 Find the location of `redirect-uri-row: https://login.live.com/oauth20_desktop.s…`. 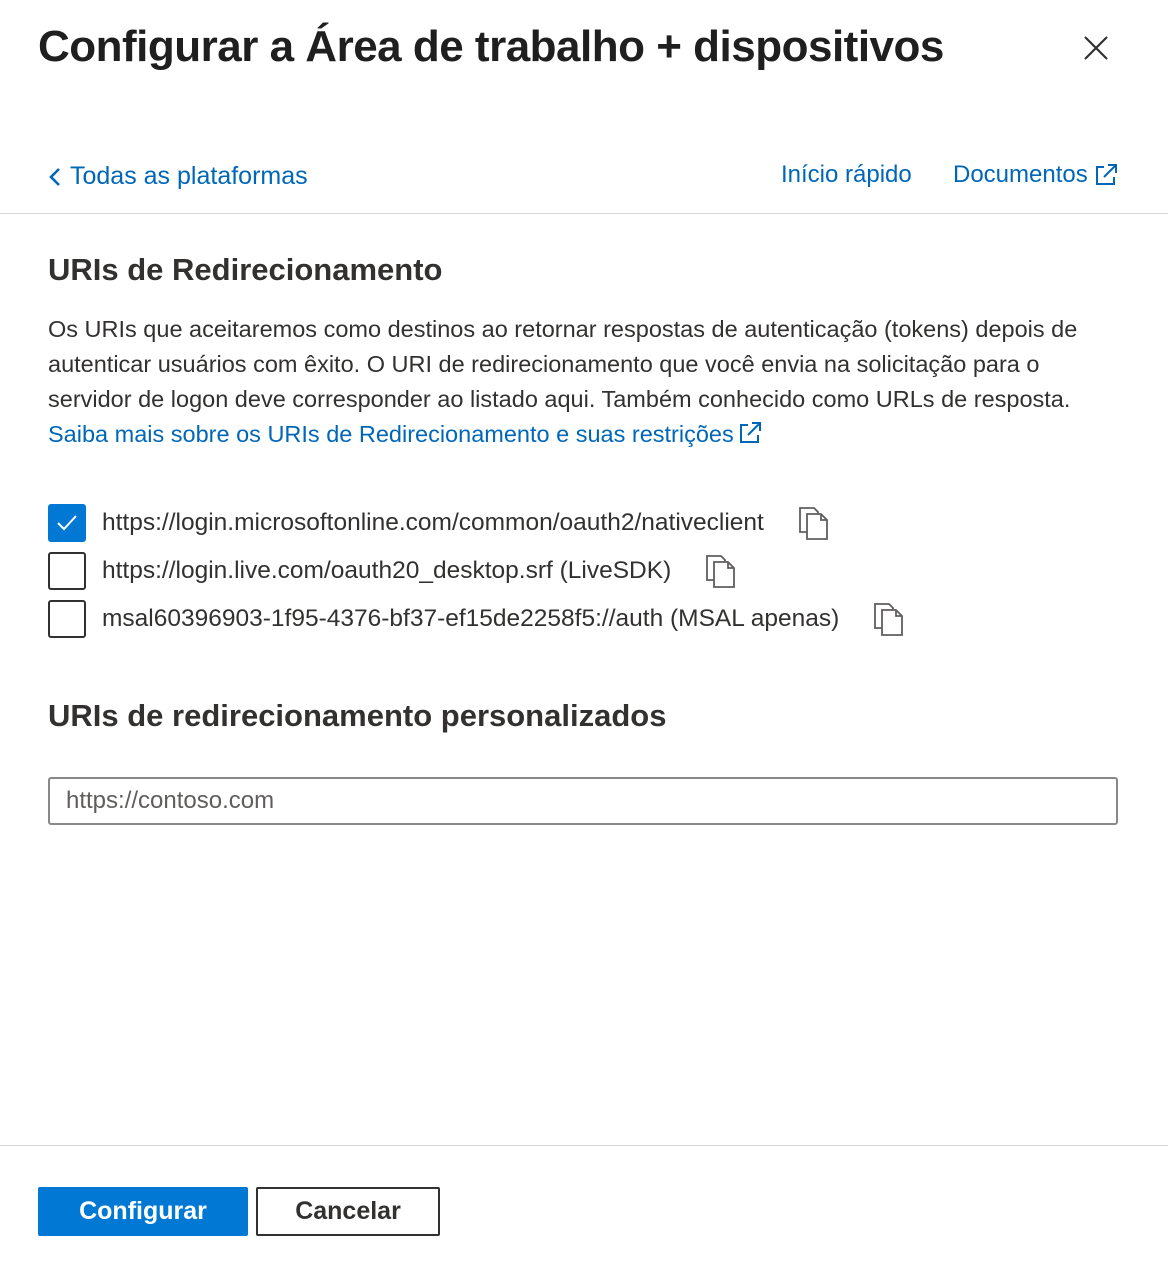

redirect-uri-row: https://login.live.com/oauth20_desktop.s… is located at coordinates (392, 571).